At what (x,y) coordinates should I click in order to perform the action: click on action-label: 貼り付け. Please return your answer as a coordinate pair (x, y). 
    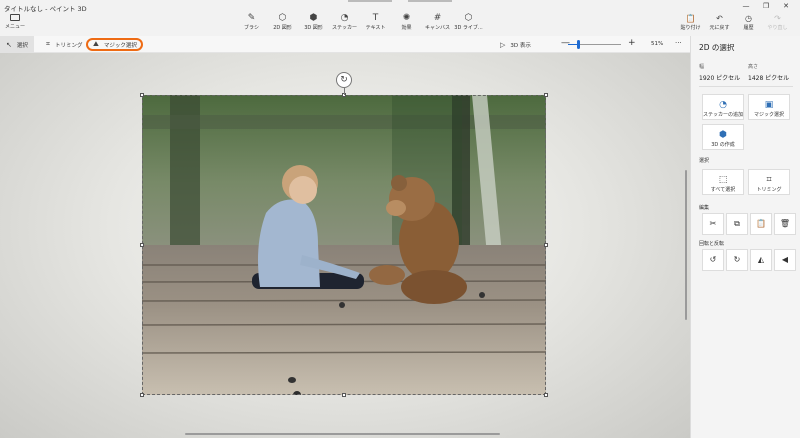
    Looking at the image, I should click on (690, 28).